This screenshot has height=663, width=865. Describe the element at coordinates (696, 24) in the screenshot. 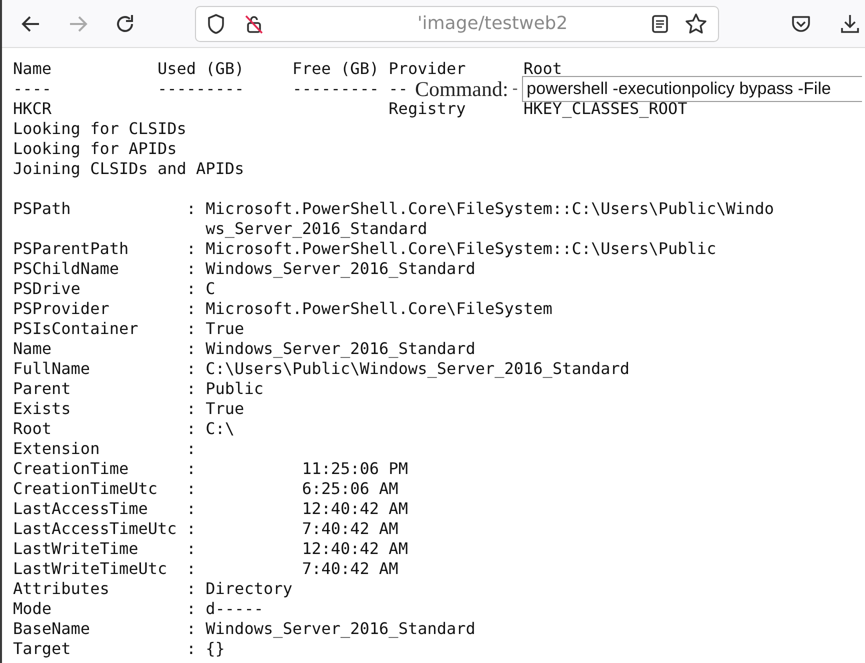

I see `star-icon` at that location.